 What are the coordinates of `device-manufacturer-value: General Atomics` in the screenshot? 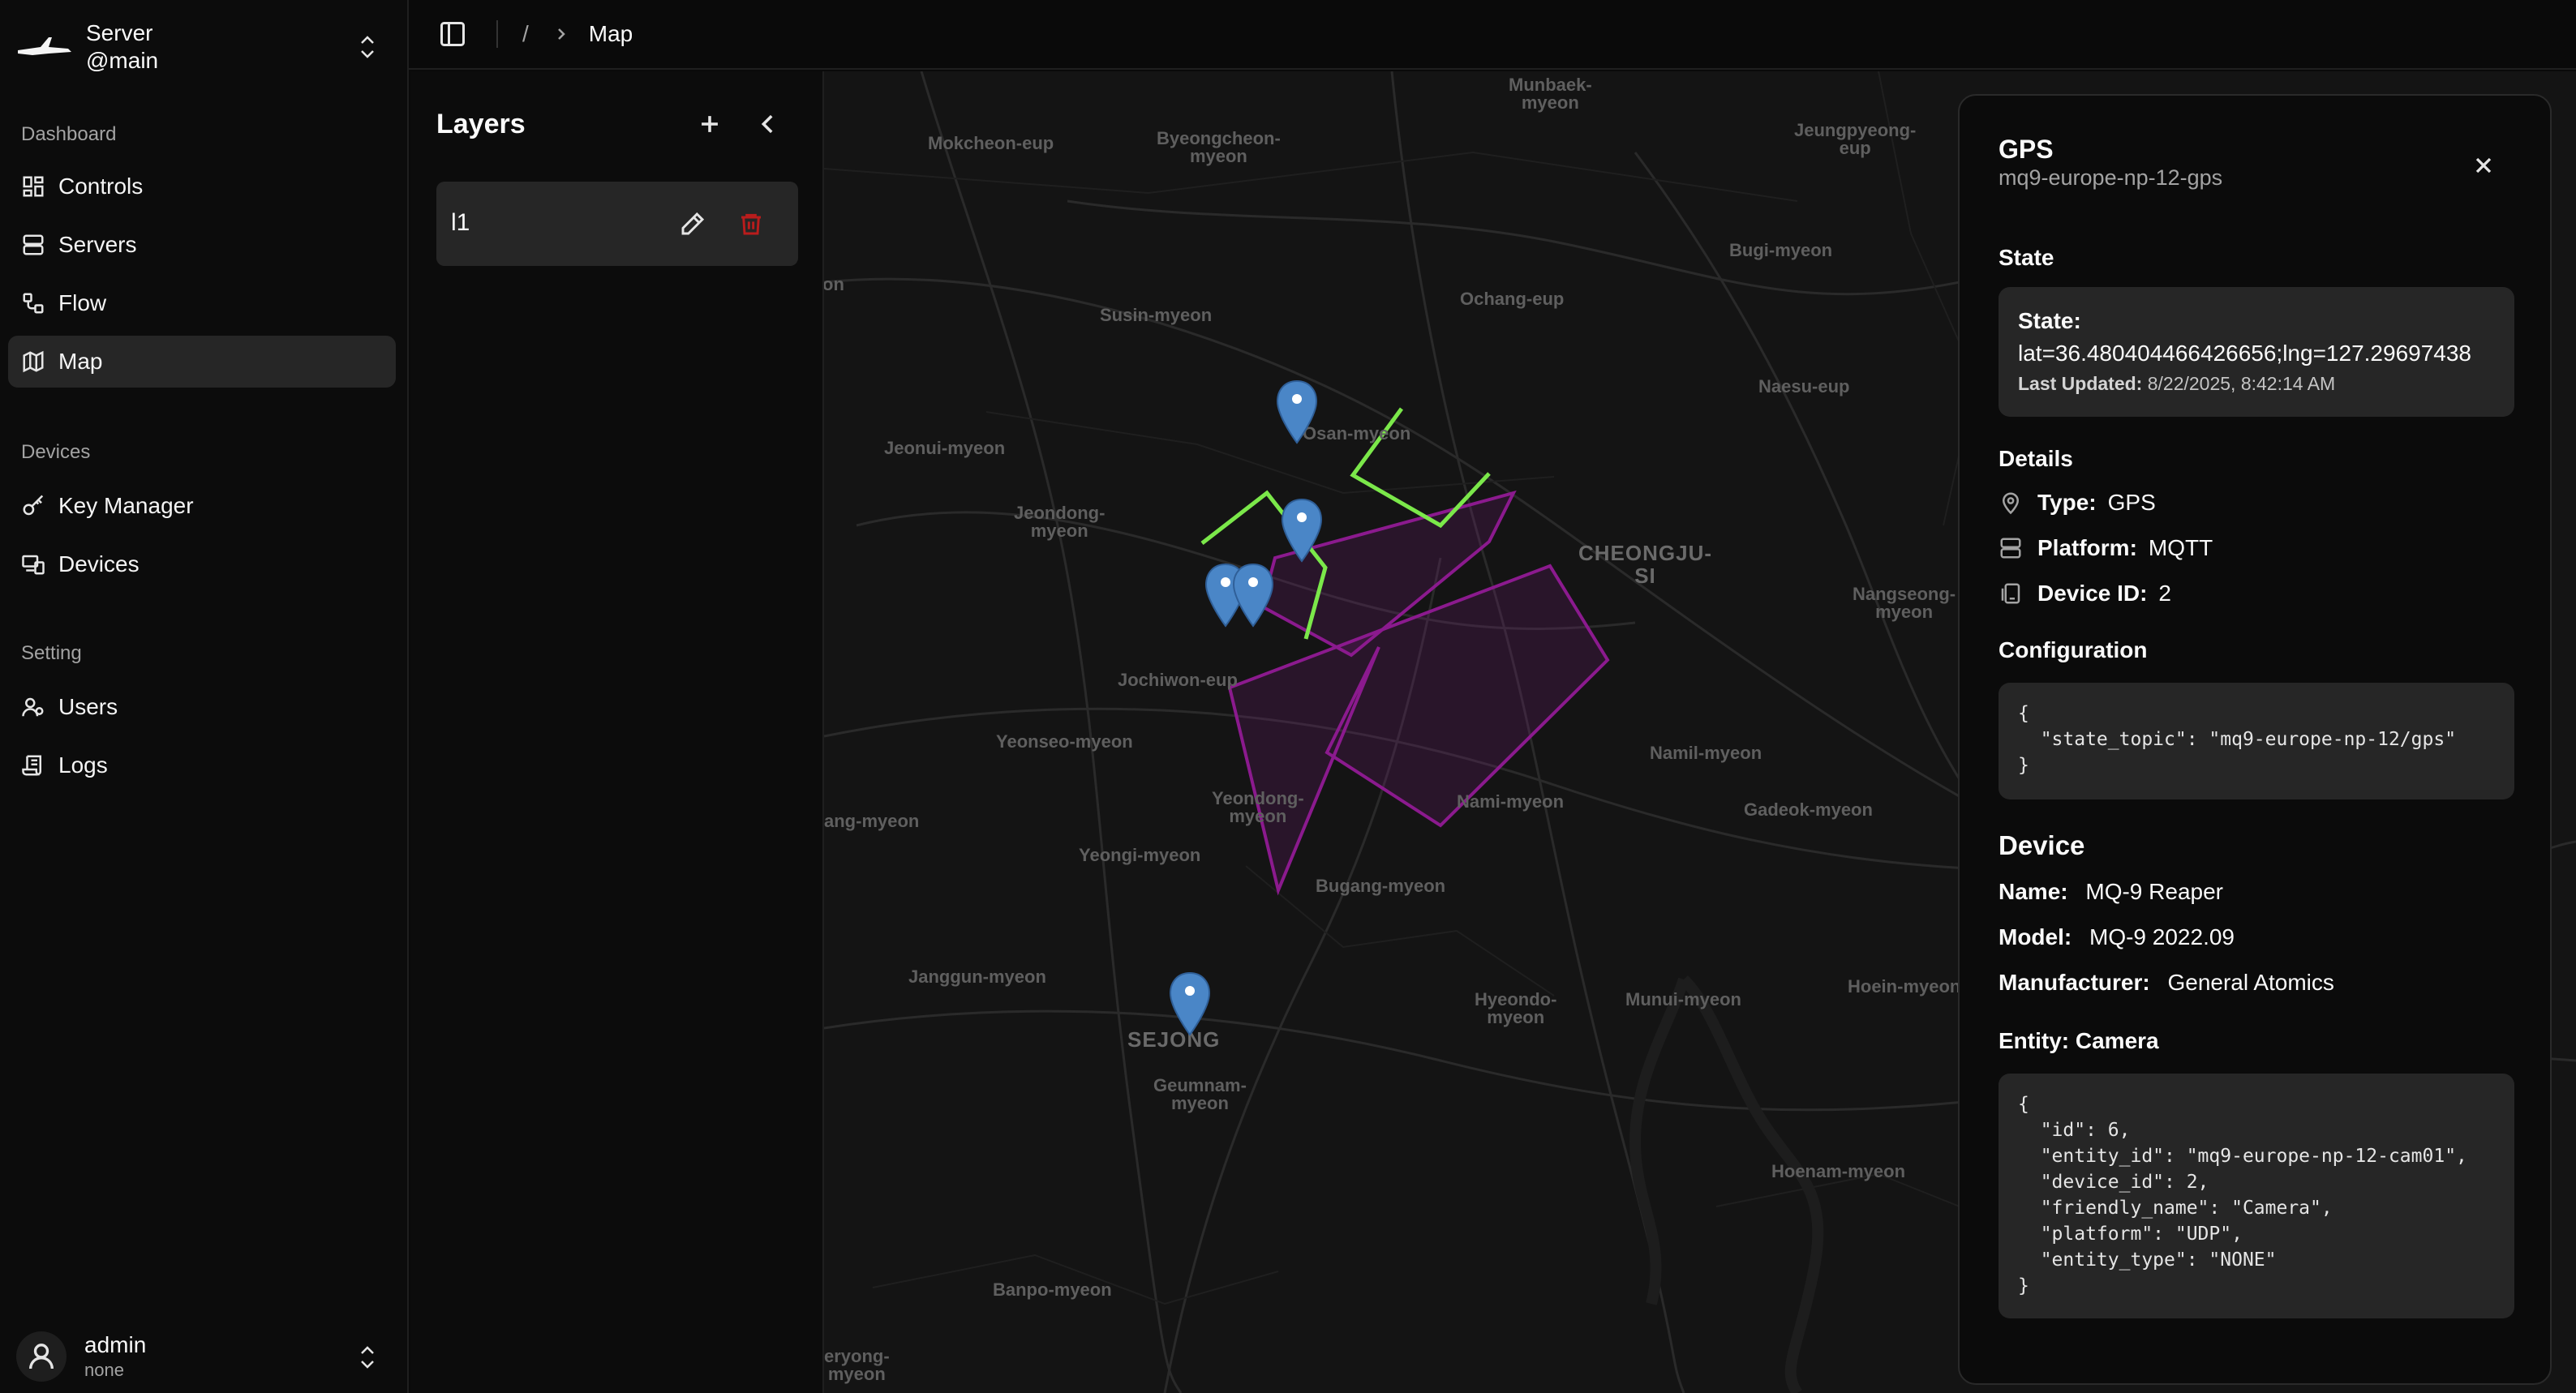 It's located at (2250, 983).